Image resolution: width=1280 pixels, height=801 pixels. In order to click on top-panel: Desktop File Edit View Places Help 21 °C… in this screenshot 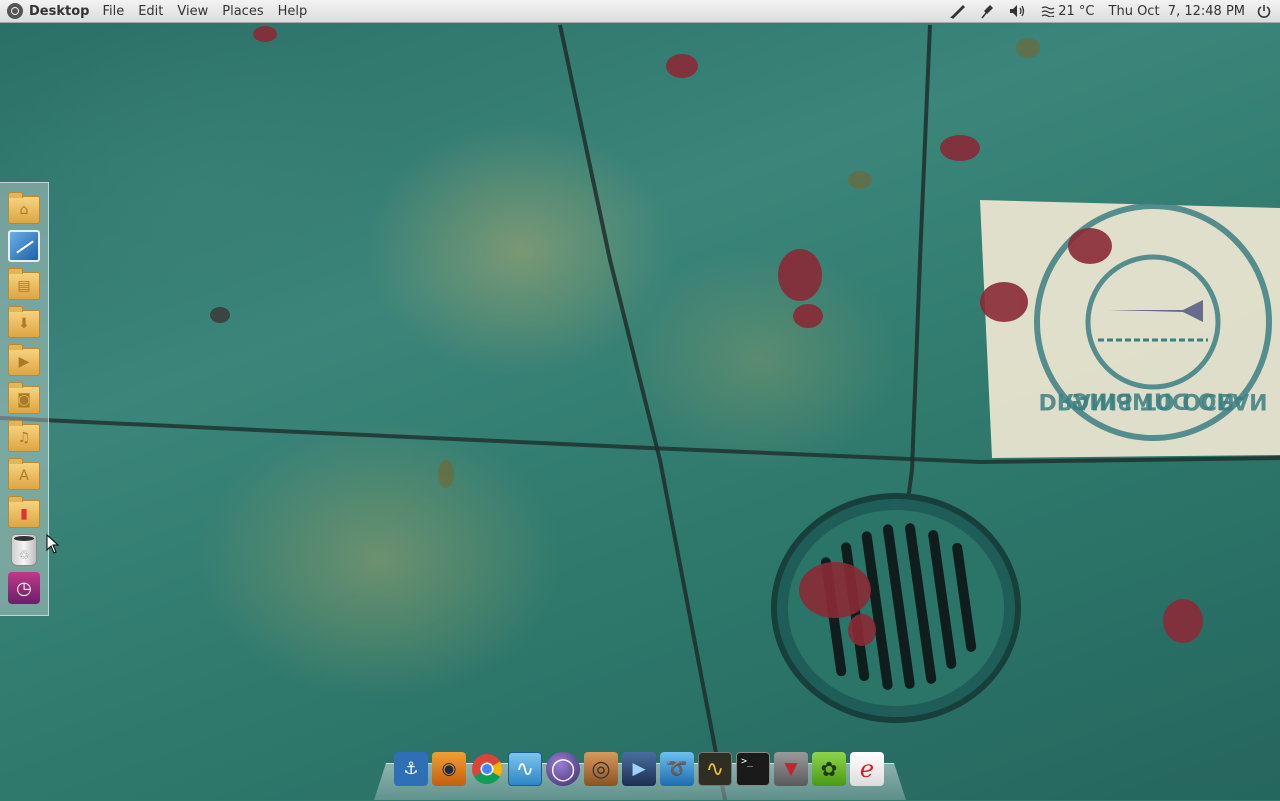, I will do `click(640, 11)`.